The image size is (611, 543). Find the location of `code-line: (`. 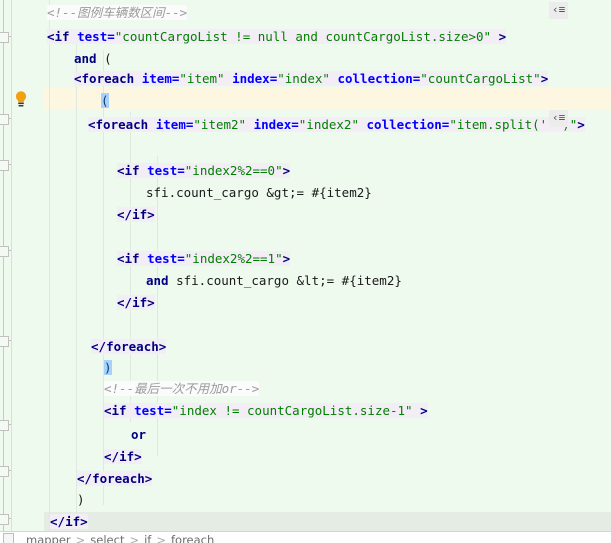

code-line: ( is located at coordinates (105, 101).